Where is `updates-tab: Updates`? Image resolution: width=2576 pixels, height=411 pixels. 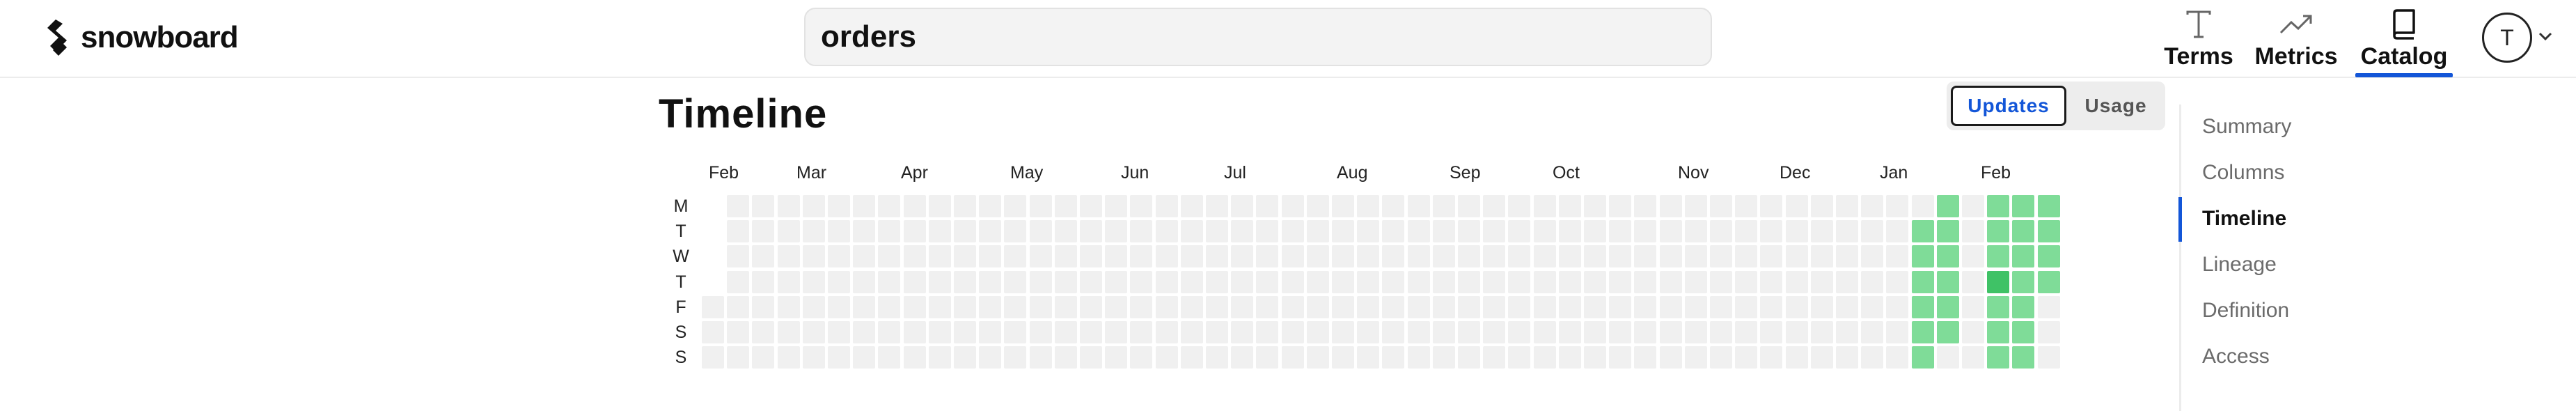 updates-tab: Updates is located at coordinates (2008, 106).